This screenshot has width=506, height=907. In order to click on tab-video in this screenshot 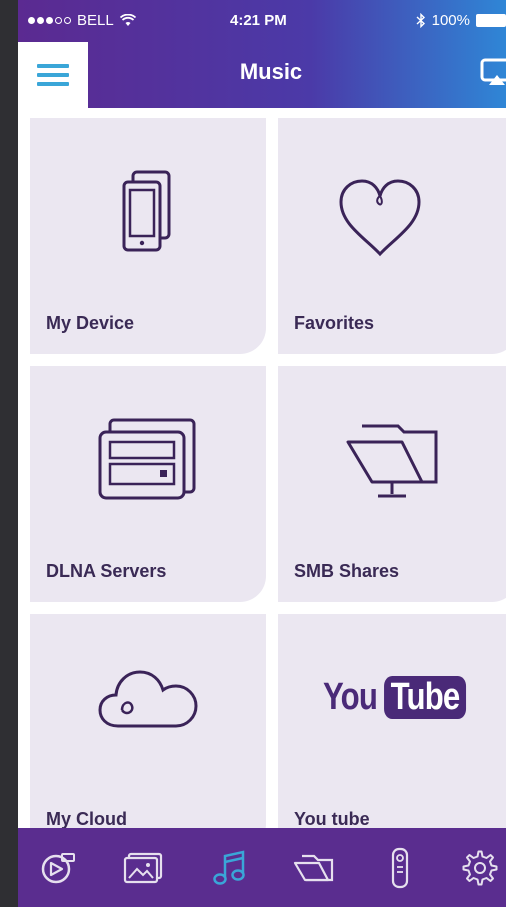, I will do `click(58, 868)`.